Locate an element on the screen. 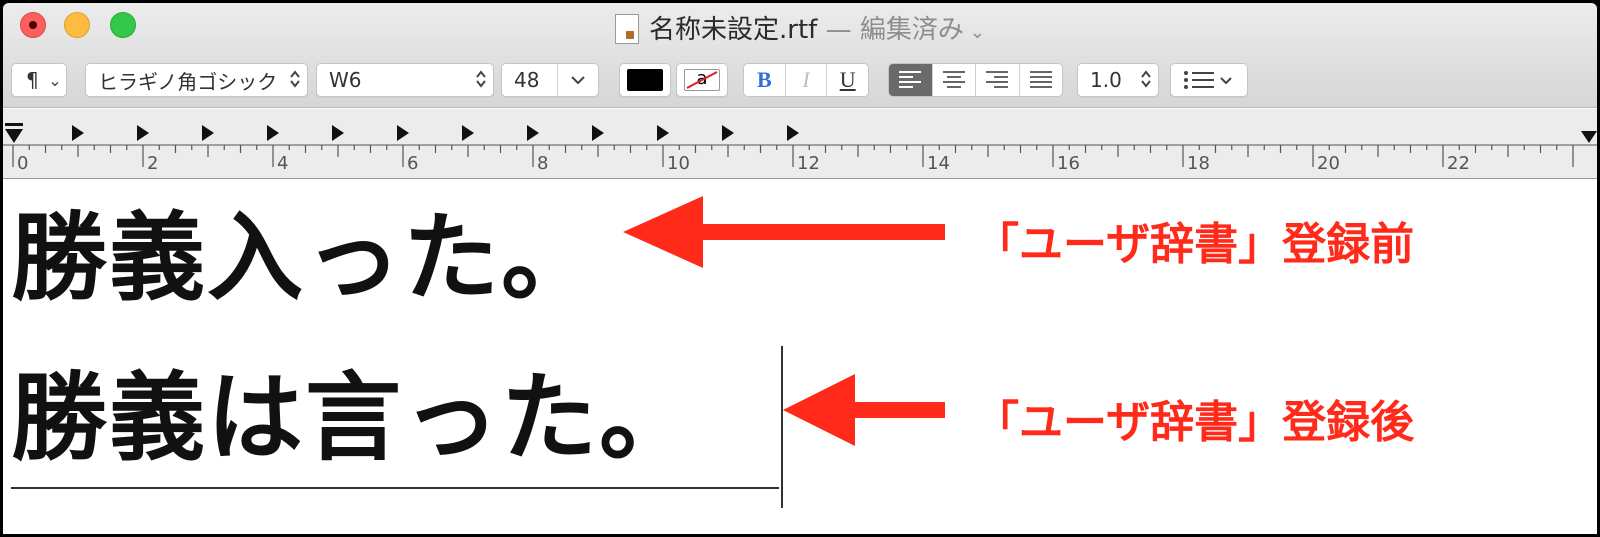 The width and height of the screenshot is (1600, 537). document-line-2: 勝義は言った。 is located at coordinates (354, 418).